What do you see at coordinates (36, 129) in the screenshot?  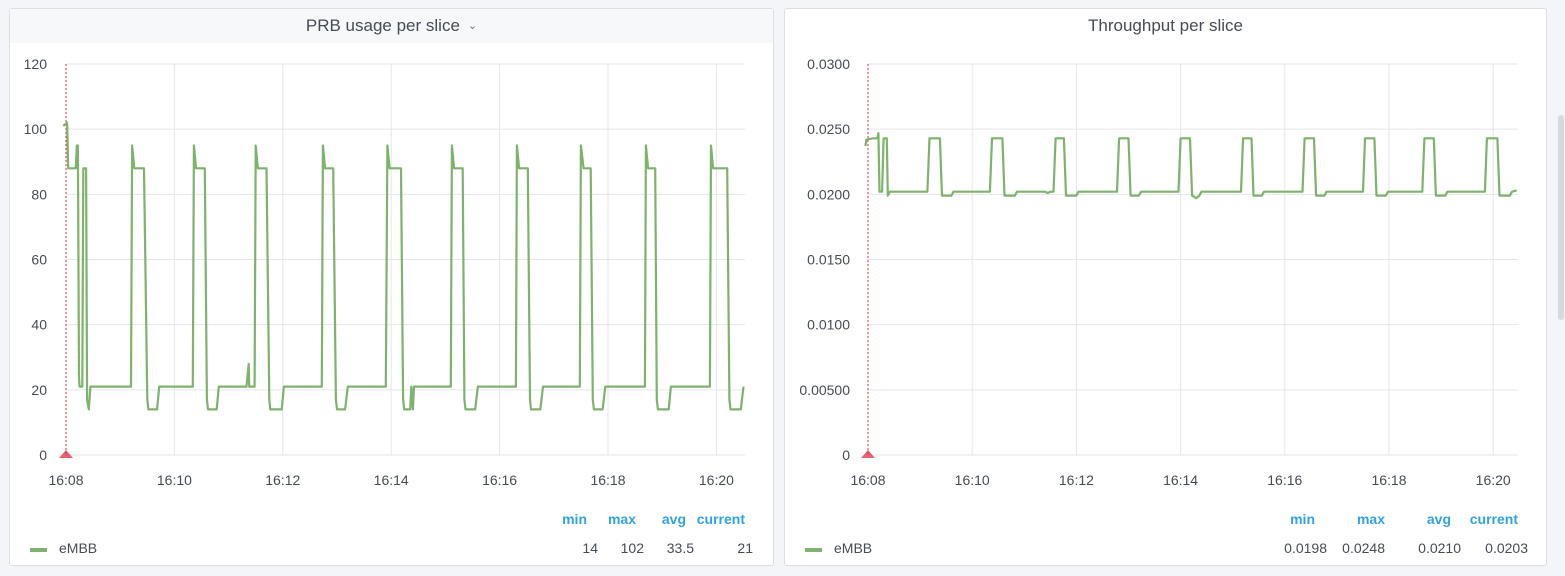 I see `y-tick-label: 100` at bounding box center [36, 129].